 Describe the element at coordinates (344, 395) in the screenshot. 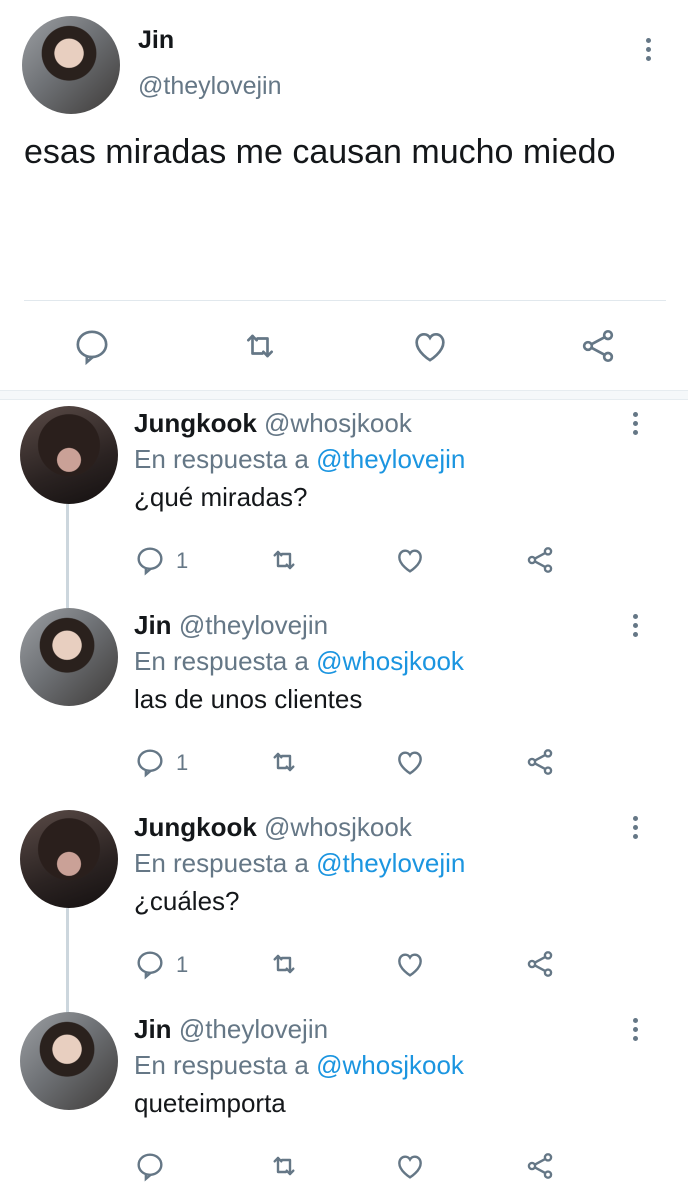

I see `section-separator` at that location.